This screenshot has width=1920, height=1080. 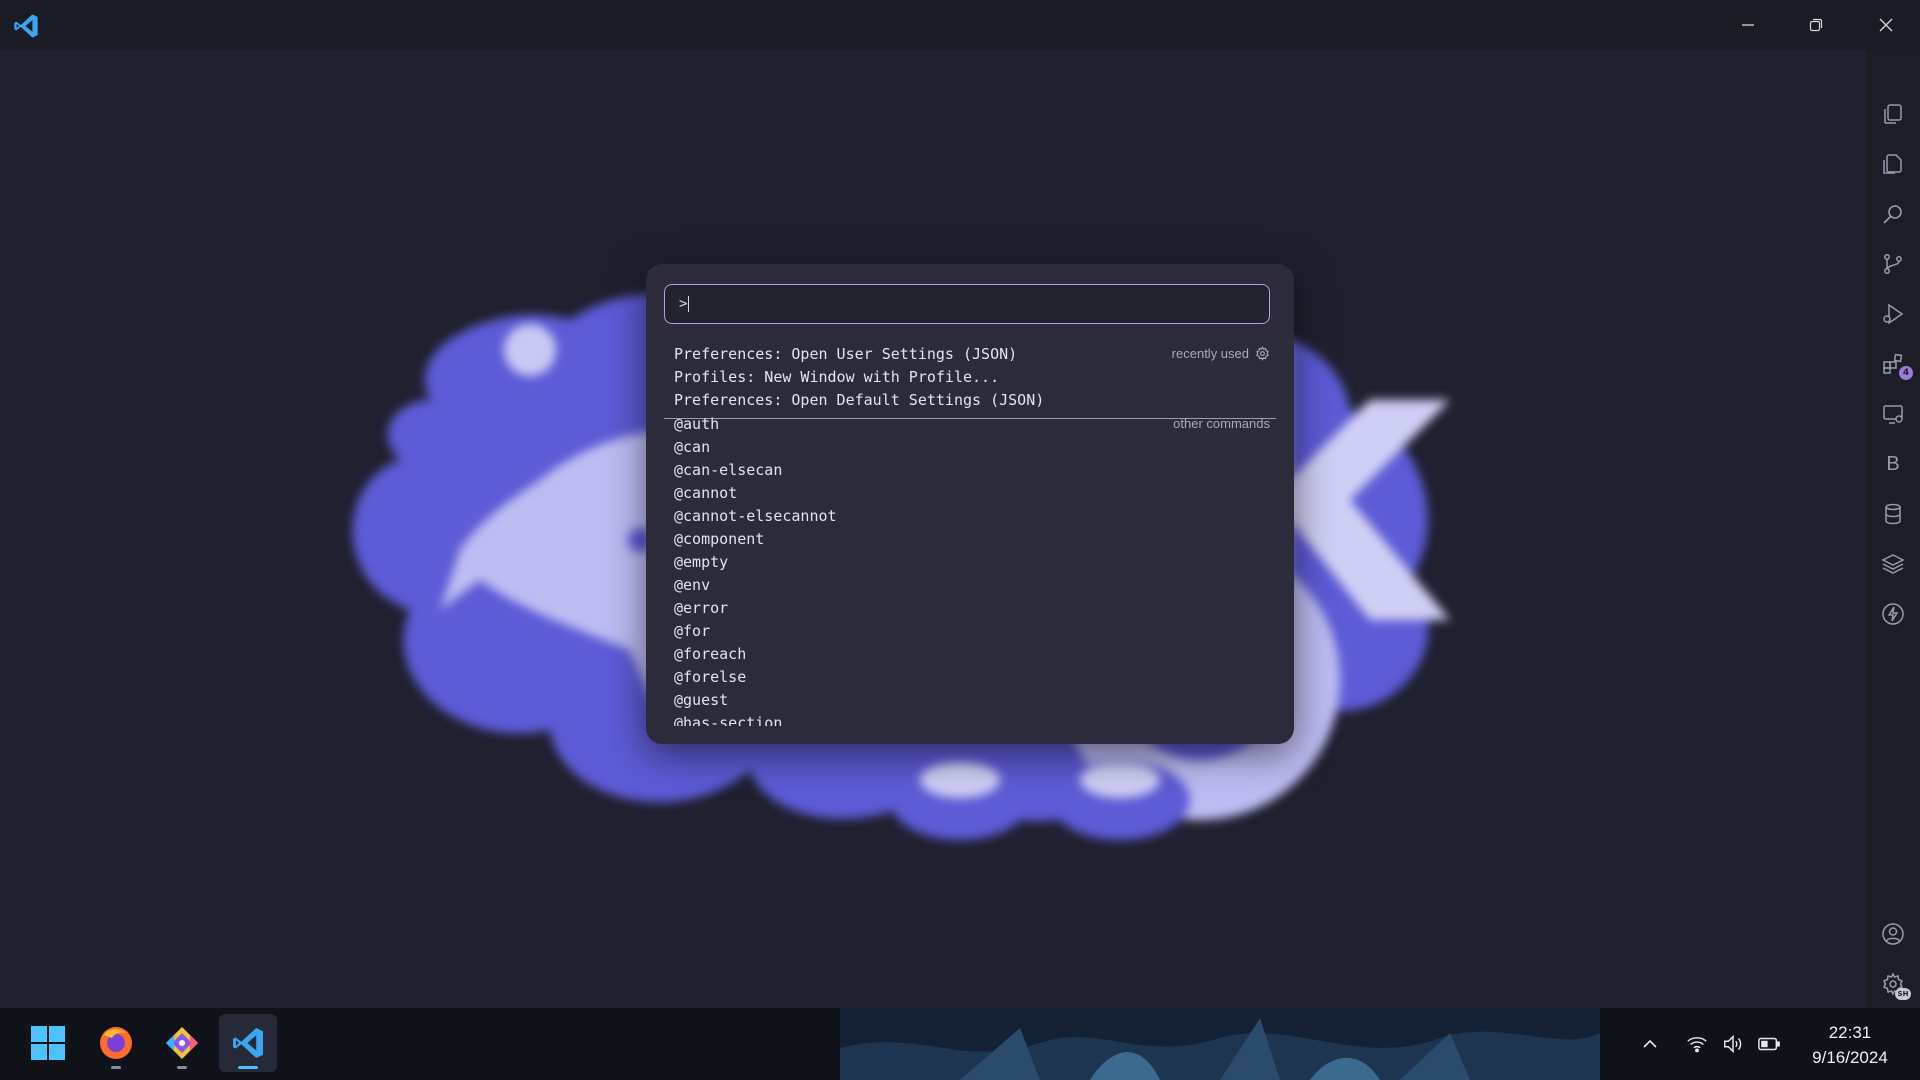 What do you see at coordinates (1893, 564) in the screenshot?
I see `layers-icon` at bounding box center [1893, 564].